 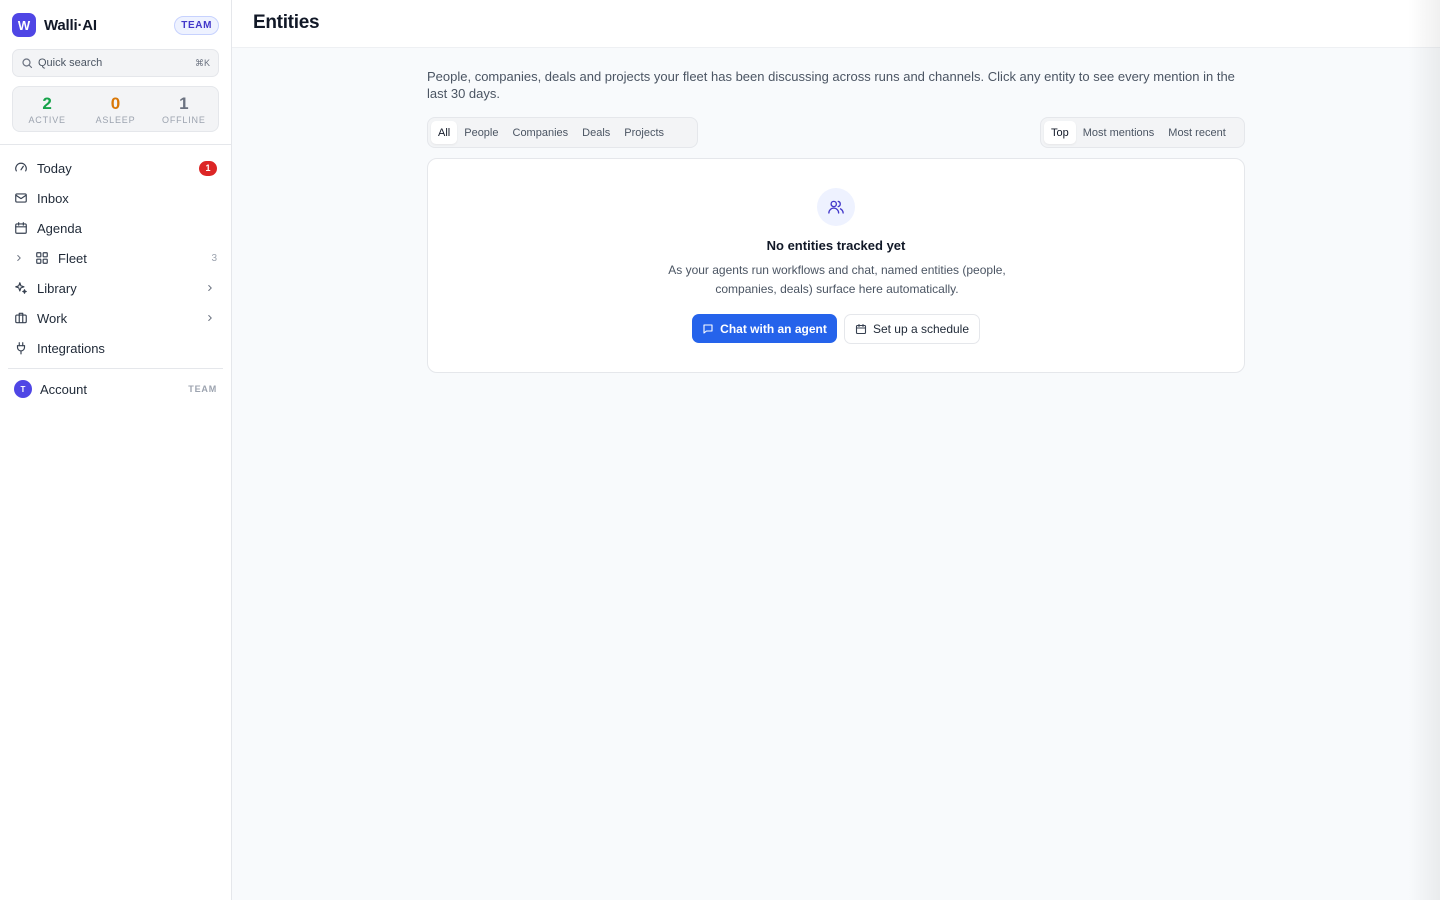 What do you see at coordinates (21, 198) in the screenshot?
I see `mail-icon` at bounding box center [21, 198].